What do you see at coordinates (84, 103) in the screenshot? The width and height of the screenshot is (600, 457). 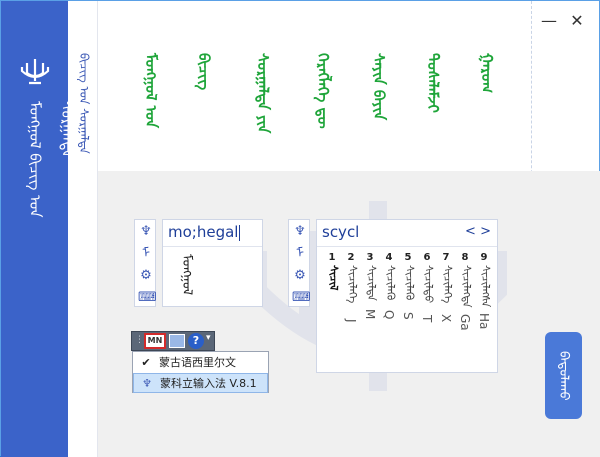 I see `nav-link: ᠪᠢᠴᠢᠭ ᠤᠨ ᠰᠤᠷᠭᠠᠯᠲᠠ` at bounding box center [84, 103].